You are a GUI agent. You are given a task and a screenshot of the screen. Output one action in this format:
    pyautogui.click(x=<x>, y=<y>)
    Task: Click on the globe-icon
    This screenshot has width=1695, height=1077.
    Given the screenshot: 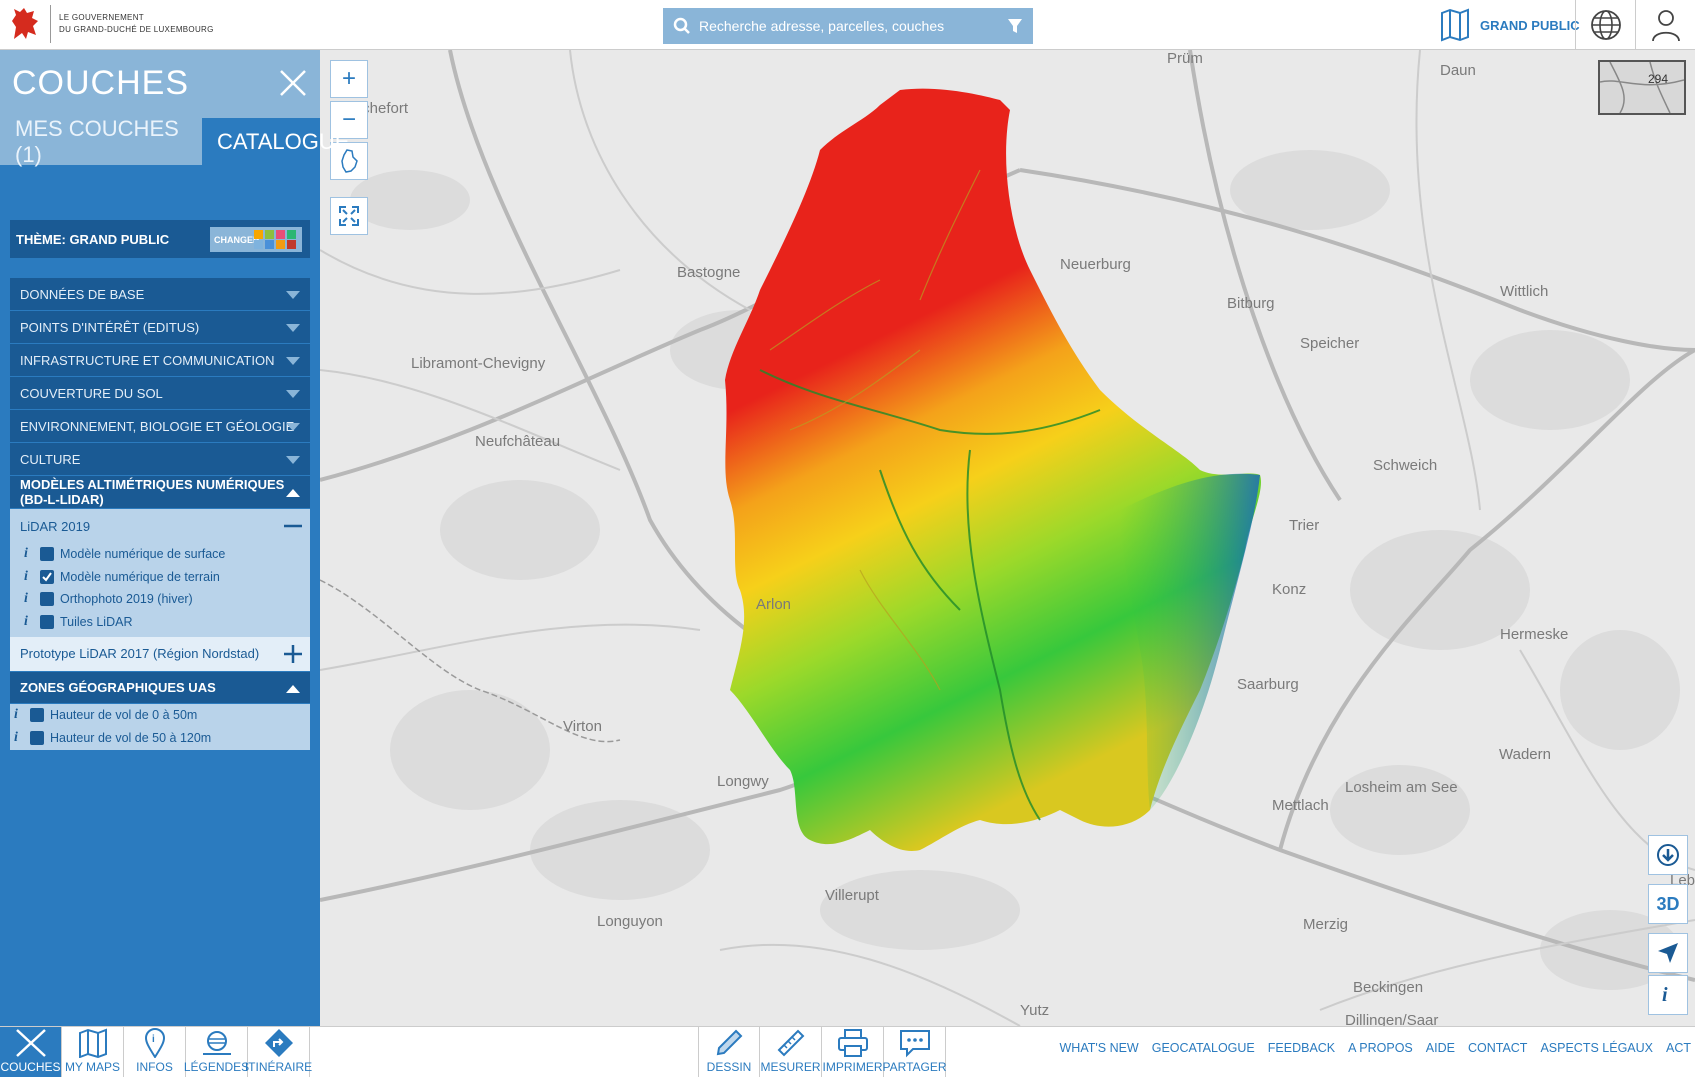 What is the action you would take?
    pyautogui.click(x=1605, y=25)
    